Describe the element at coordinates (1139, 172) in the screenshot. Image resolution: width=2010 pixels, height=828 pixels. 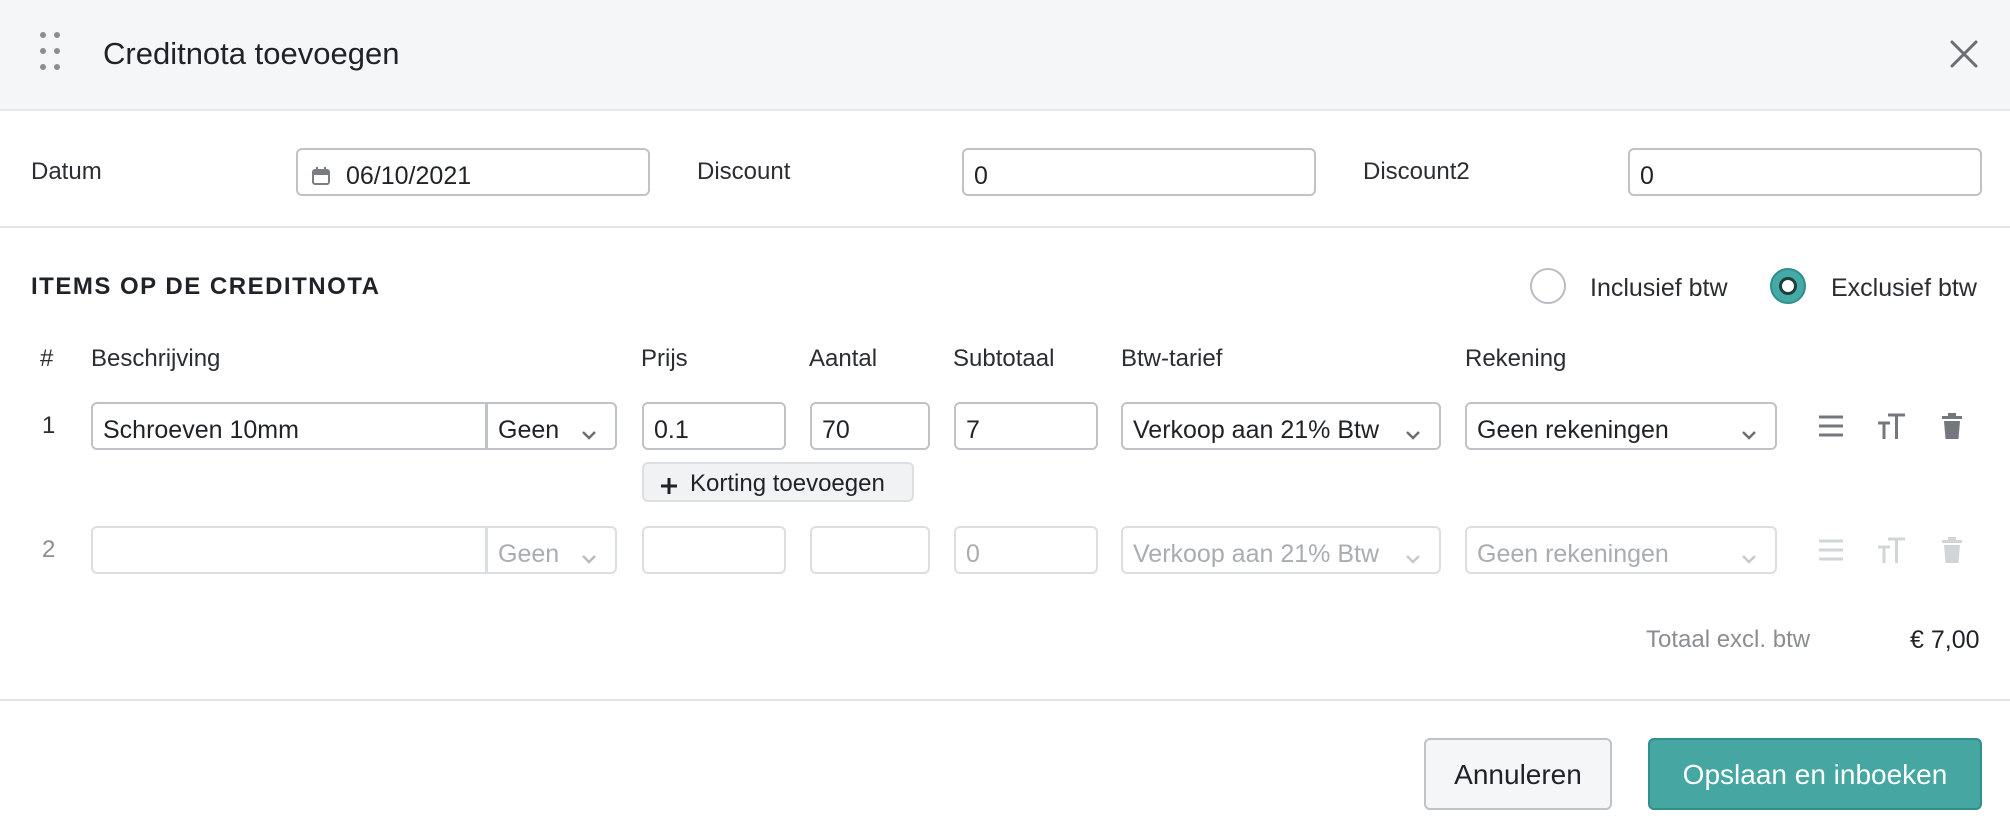
I see `discount-field: 0` at that location.